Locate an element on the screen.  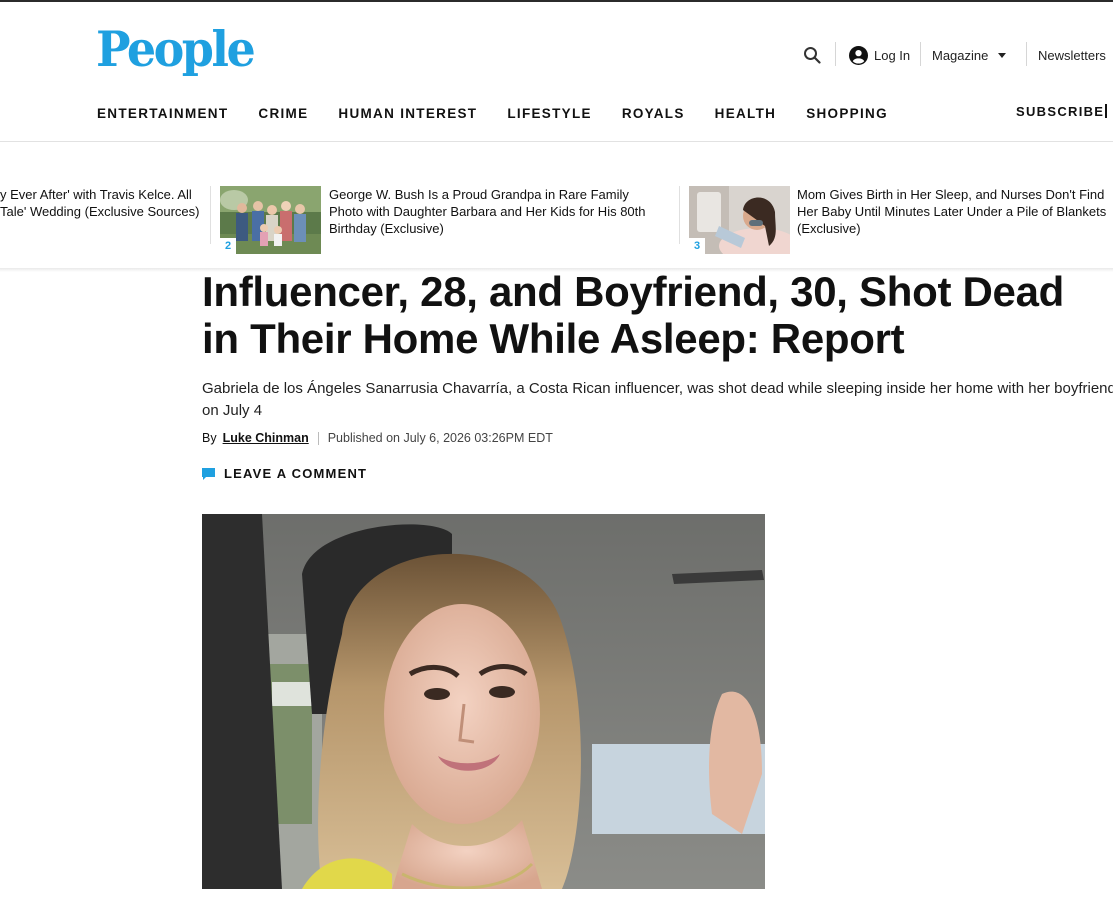
account-icon is located at coordinates (858, 55).